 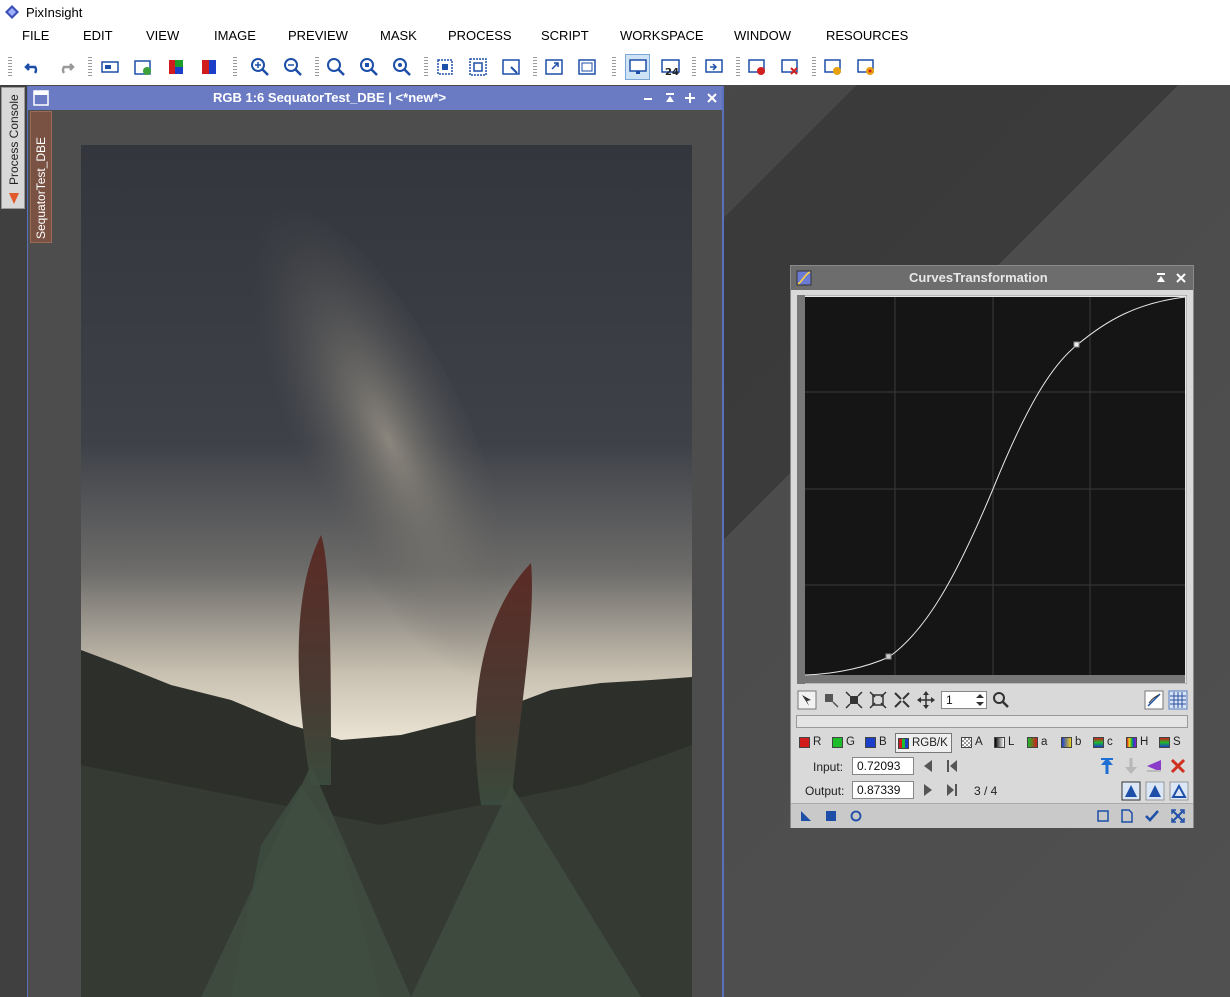 I want to click on dynamic-crop-icon, so click(x=511, y=67).